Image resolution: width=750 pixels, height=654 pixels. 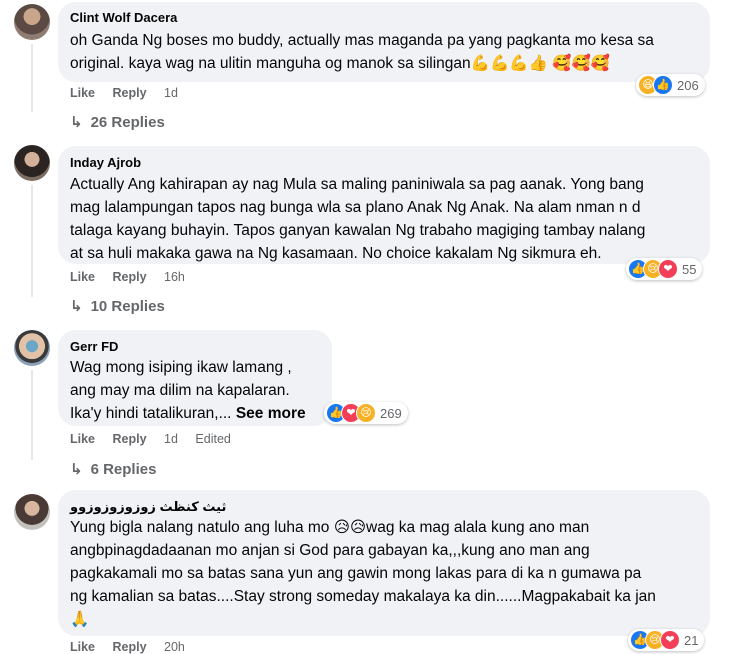 I want to click on comment-actions: Like Reply 16h, so click(x=134, y=277).